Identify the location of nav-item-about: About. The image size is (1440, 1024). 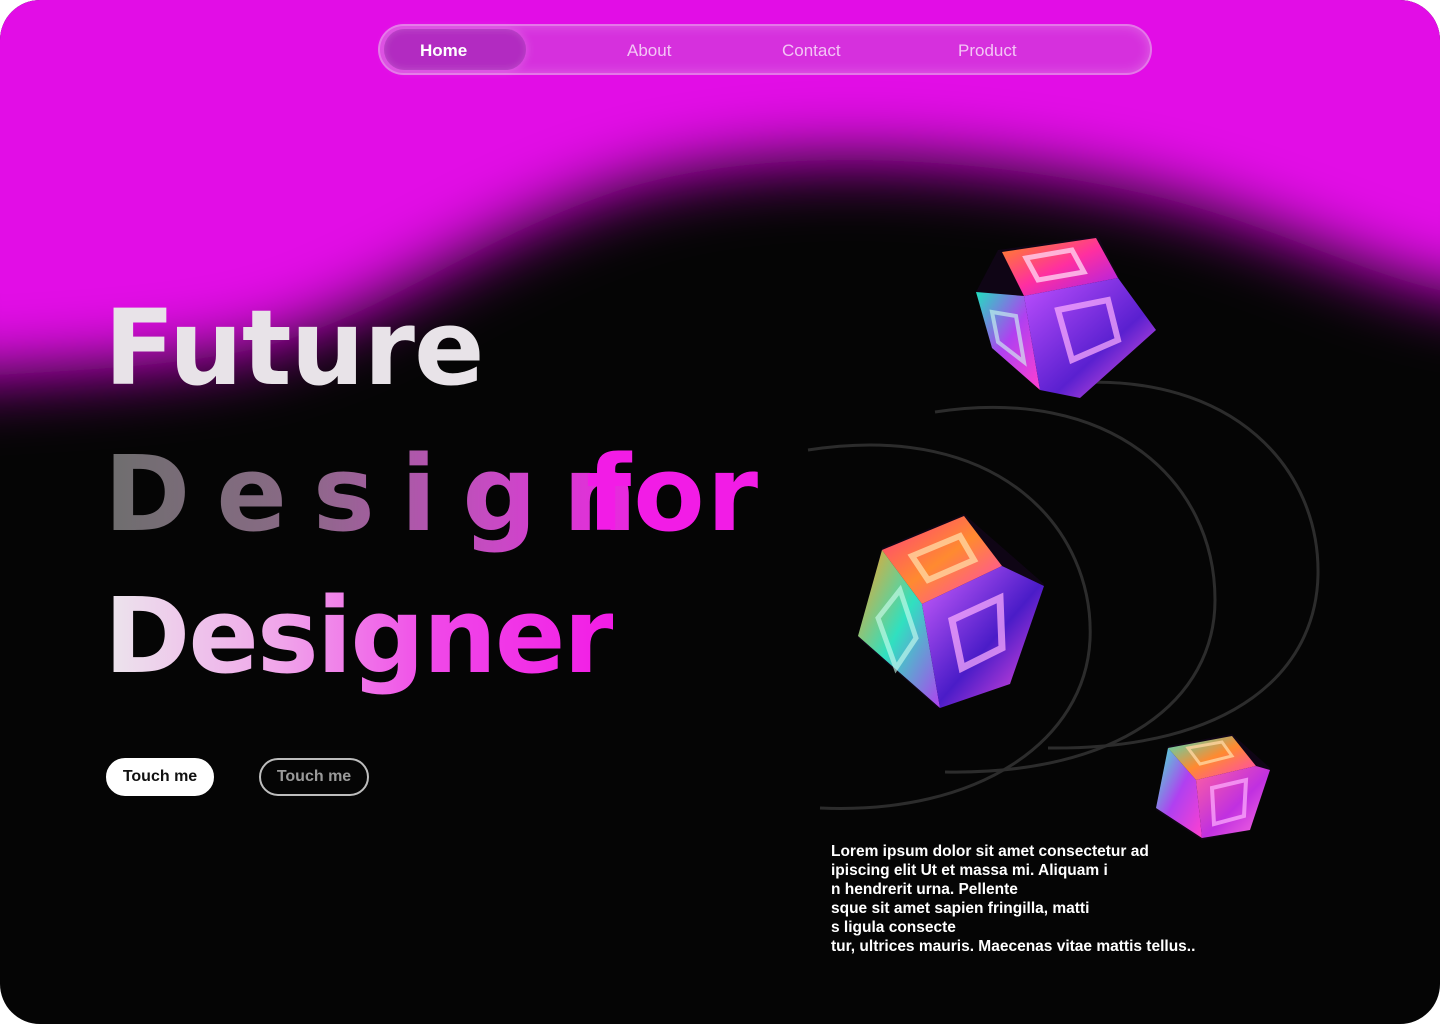
(649, 51).